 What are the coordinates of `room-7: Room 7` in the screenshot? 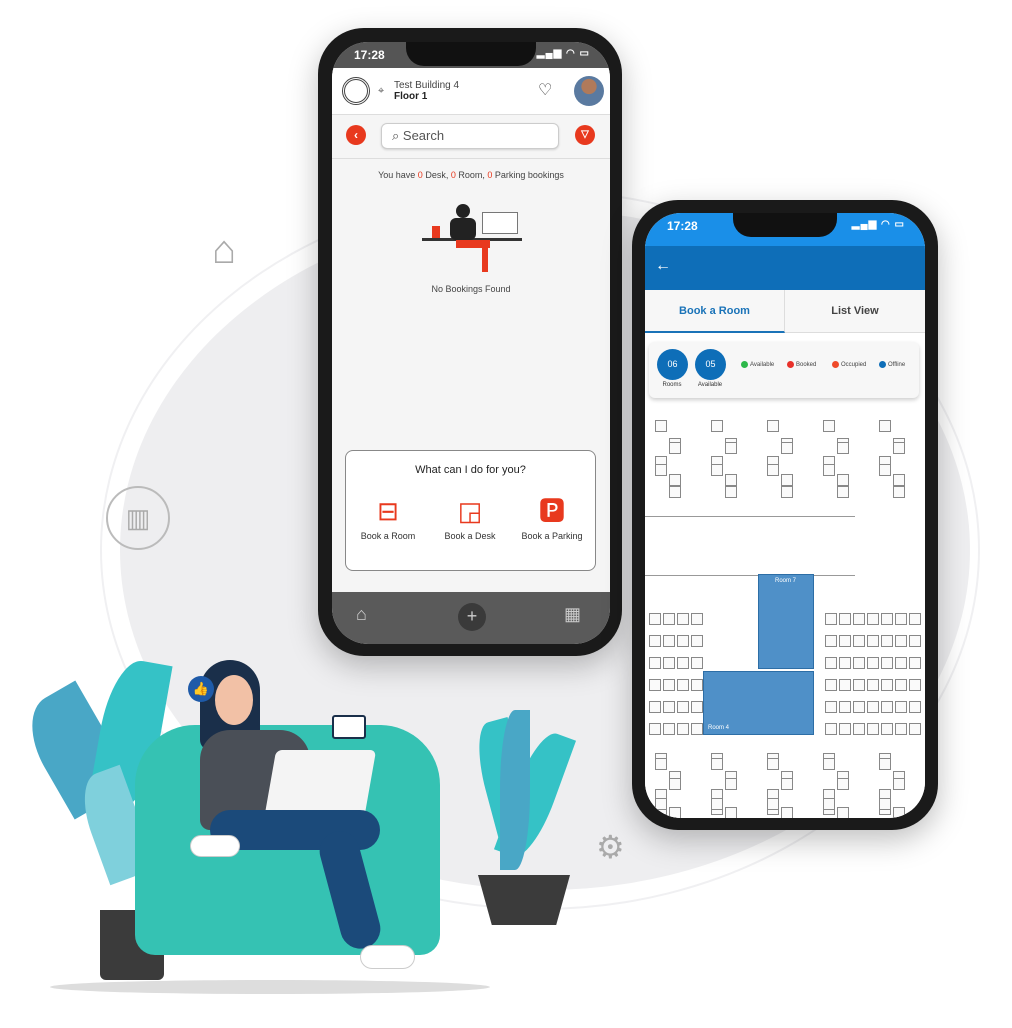 It's located at (786, 621).